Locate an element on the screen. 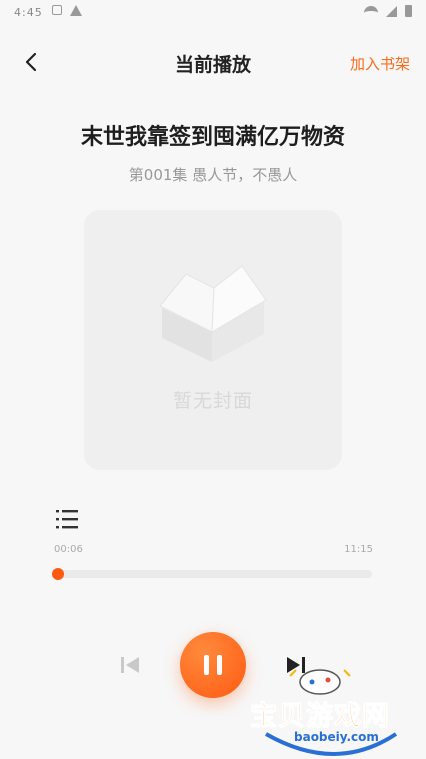 The width and height of the screenshot is (426, 759). battery-icon is located at coordinates (408, 11).